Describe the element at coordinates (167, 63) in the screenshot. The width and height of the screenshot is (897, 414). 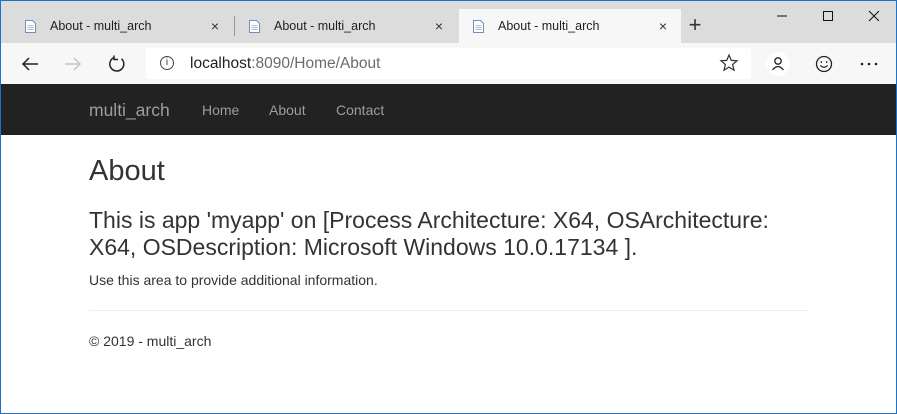
I see `site-info-icon: i` at that location.